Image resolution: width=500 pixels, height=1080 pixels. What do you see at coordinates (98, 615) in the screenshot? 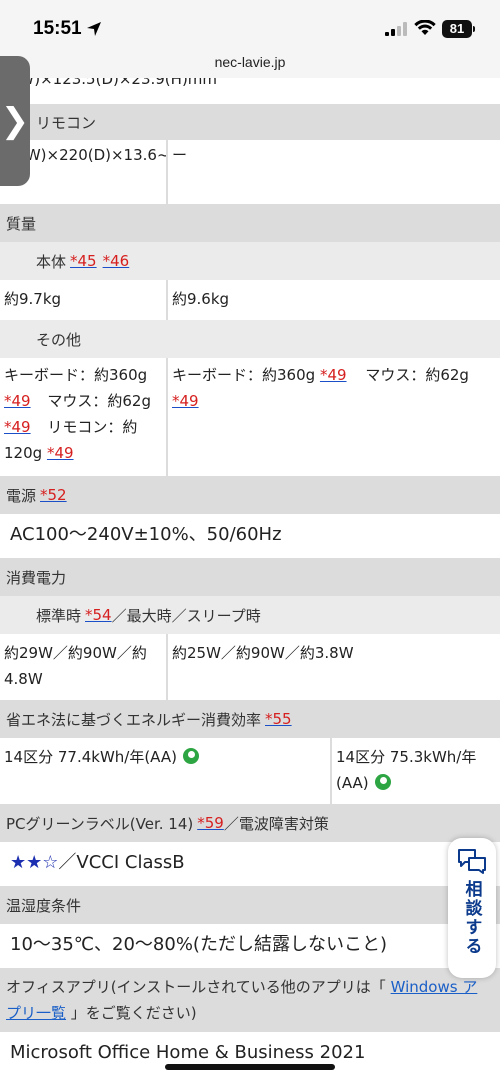
I see `ref-link-54: *54` at bounding box center [98, 615].